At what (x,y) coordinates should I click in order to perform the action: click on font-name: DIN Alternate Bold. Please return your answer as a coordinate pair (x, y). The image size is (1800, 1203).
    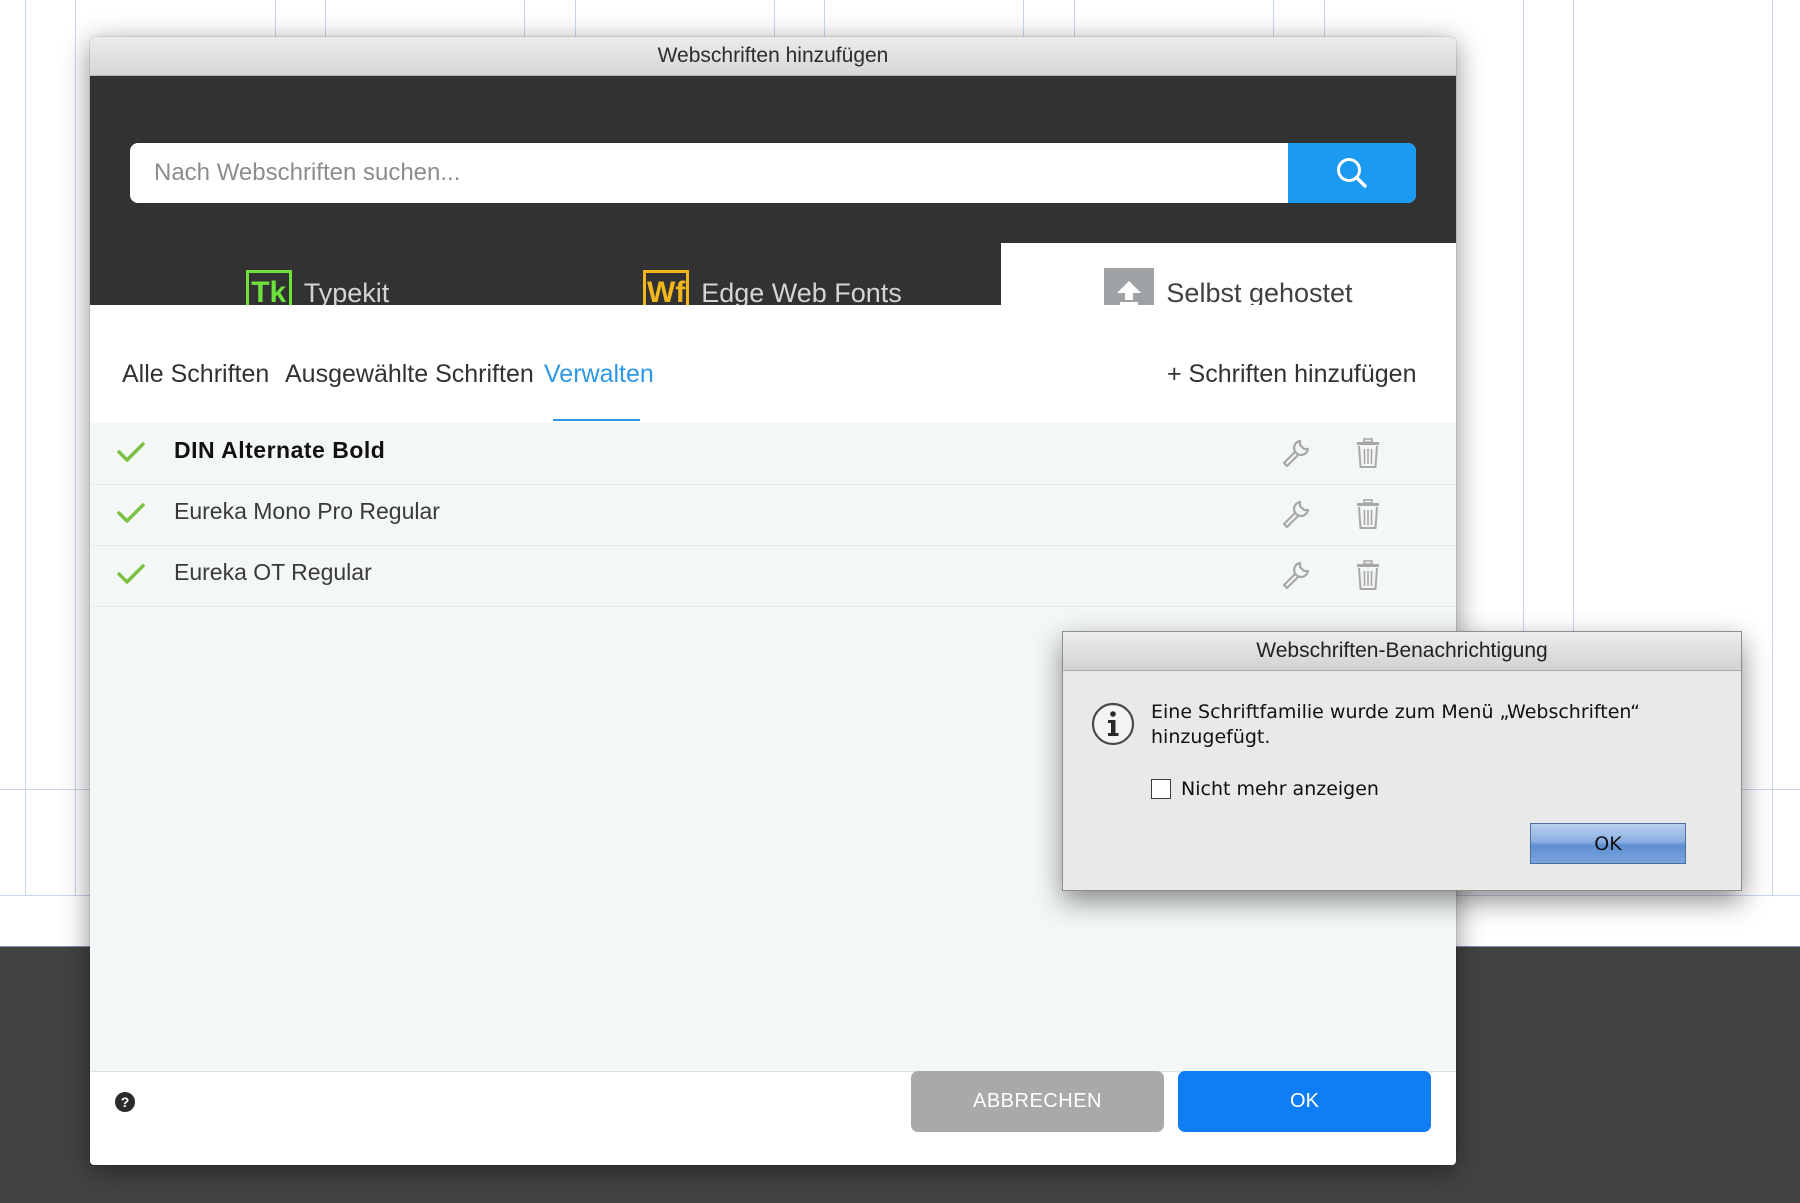
    Looking at the image, I should click on (280, 450).